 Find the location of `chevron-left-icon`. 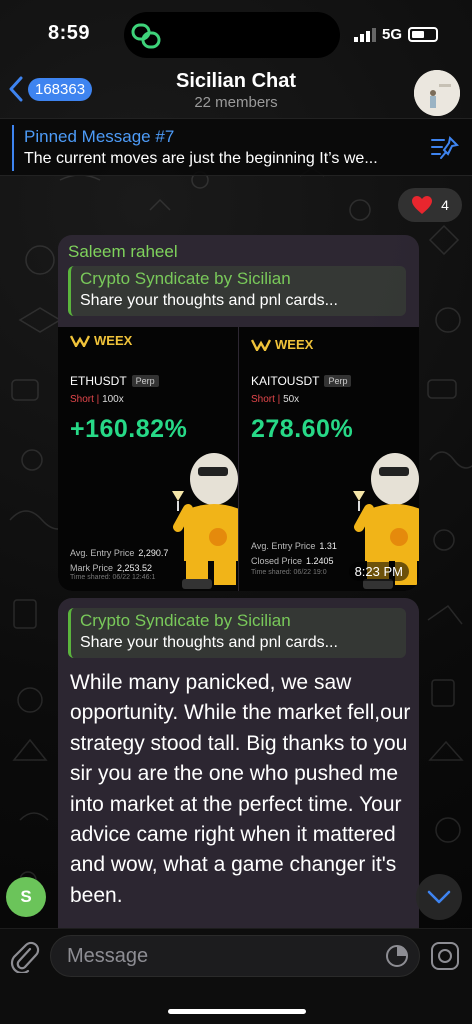

chevron-left-icon is located at coordinates (16, 89).